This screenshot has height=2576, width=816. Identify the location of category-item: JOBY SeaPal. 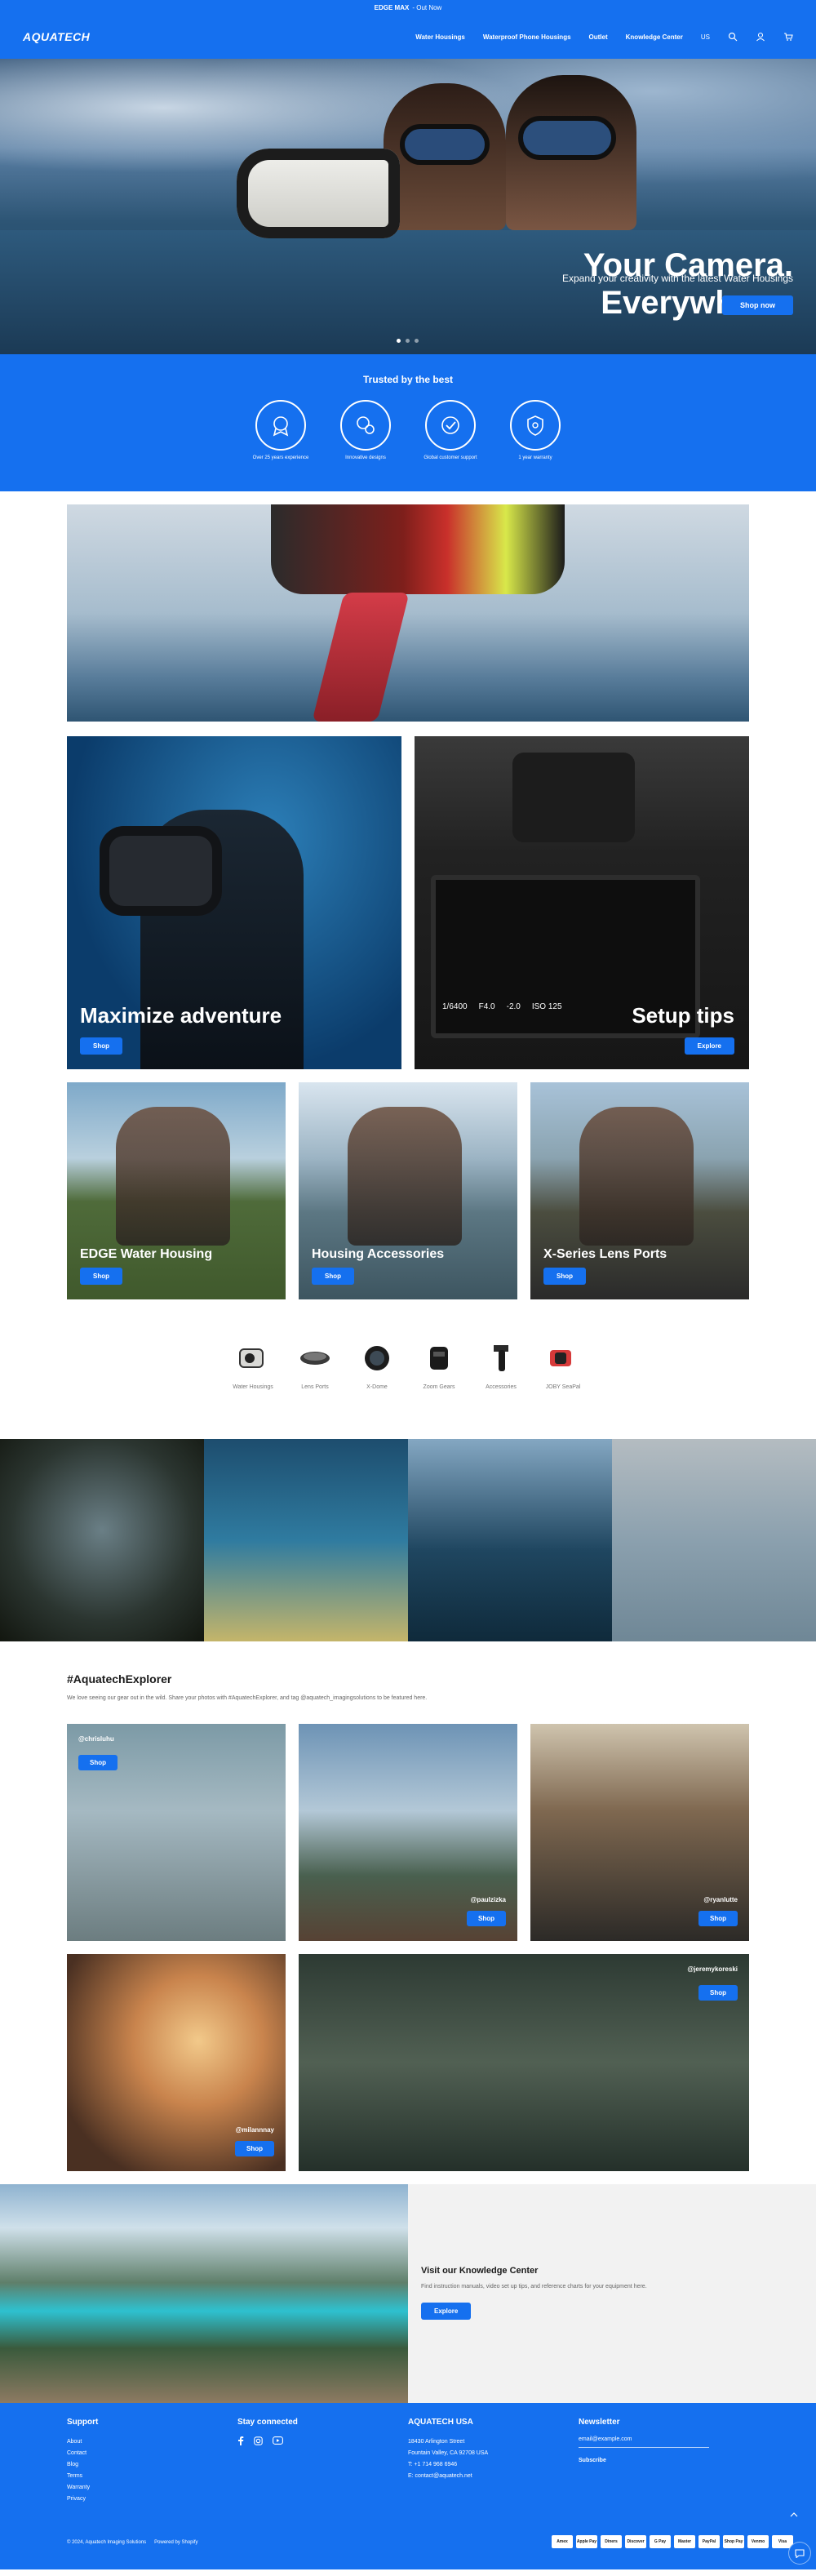
(563, 1366).